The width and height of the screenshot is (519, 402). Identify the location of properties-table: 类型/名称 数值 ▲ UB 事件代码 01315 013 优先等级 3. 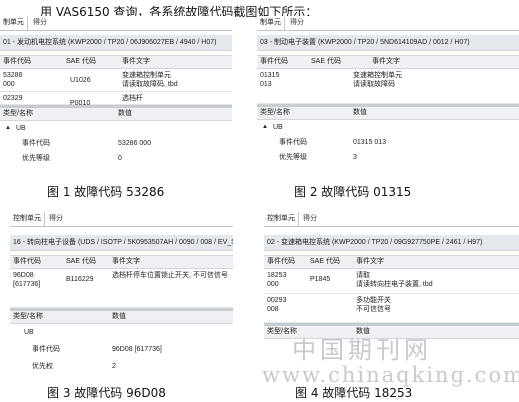
(388, 136).